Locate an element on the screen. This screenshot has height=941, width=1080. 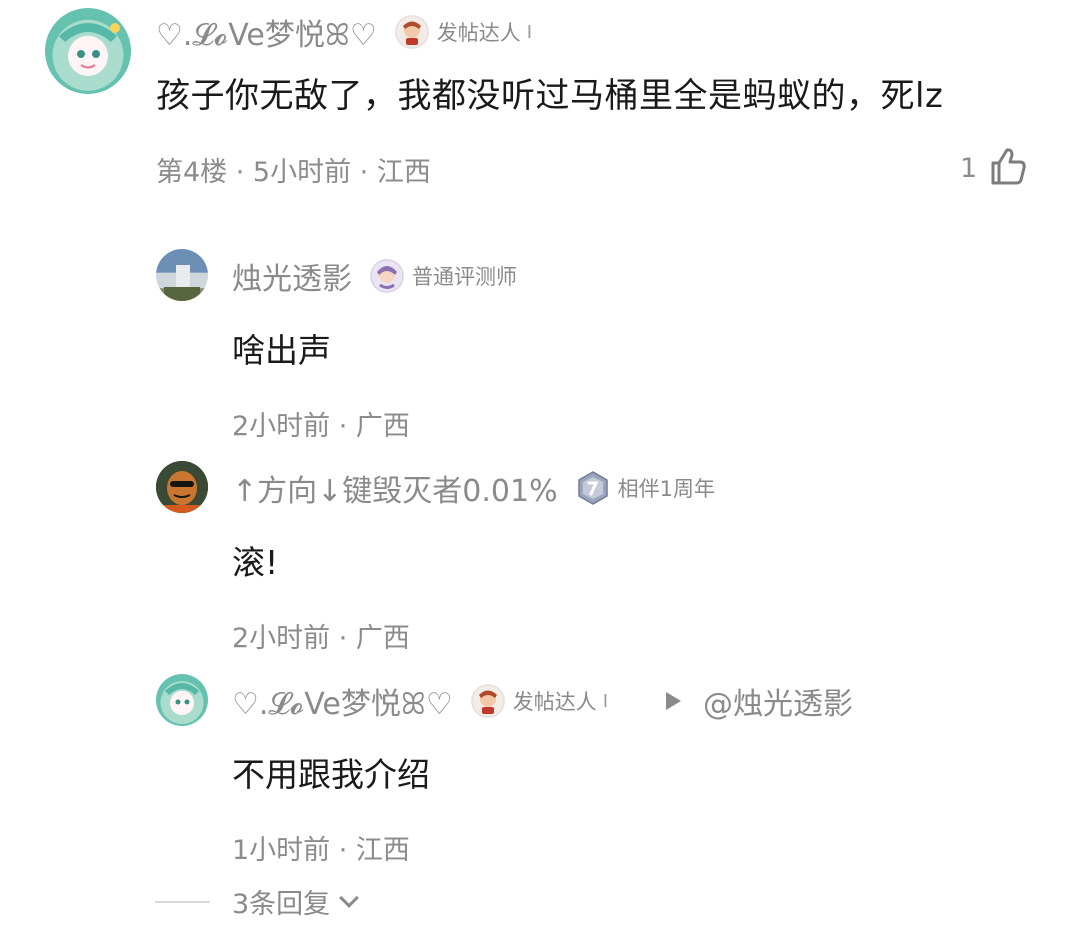
reply-text: 啥出声 is located at coordinates (281, 350).